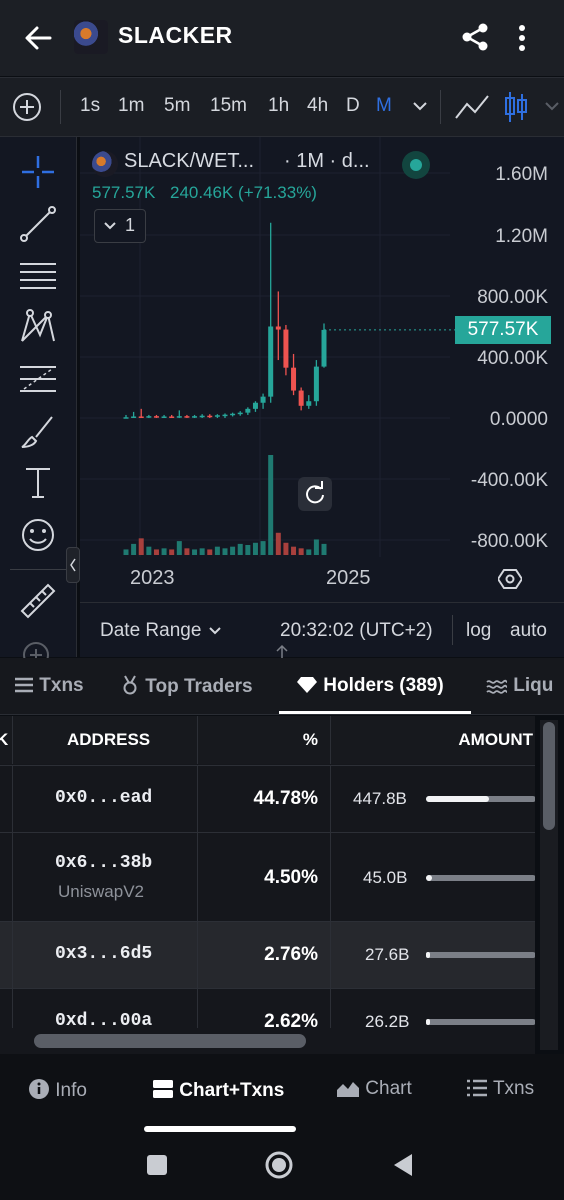 This screenshot has height=1200, width=564. What do you see at coordinates (228, 106) in the screenshot?
I see `timeframe-15m: 15m` at bounding box center [228, 106].